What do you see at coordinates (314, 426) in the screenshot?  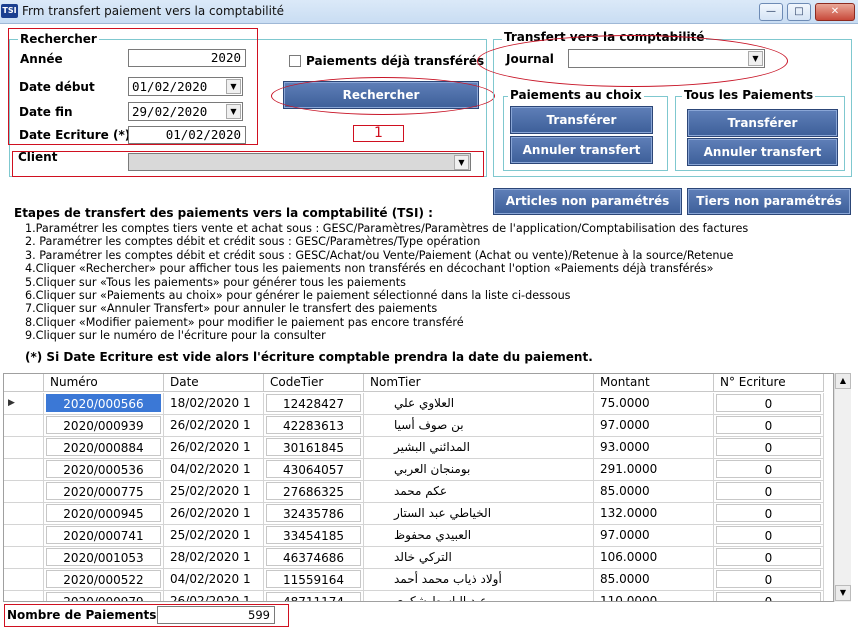 I see `cell-codetier: 42283613` at bounding box center [314, 426].